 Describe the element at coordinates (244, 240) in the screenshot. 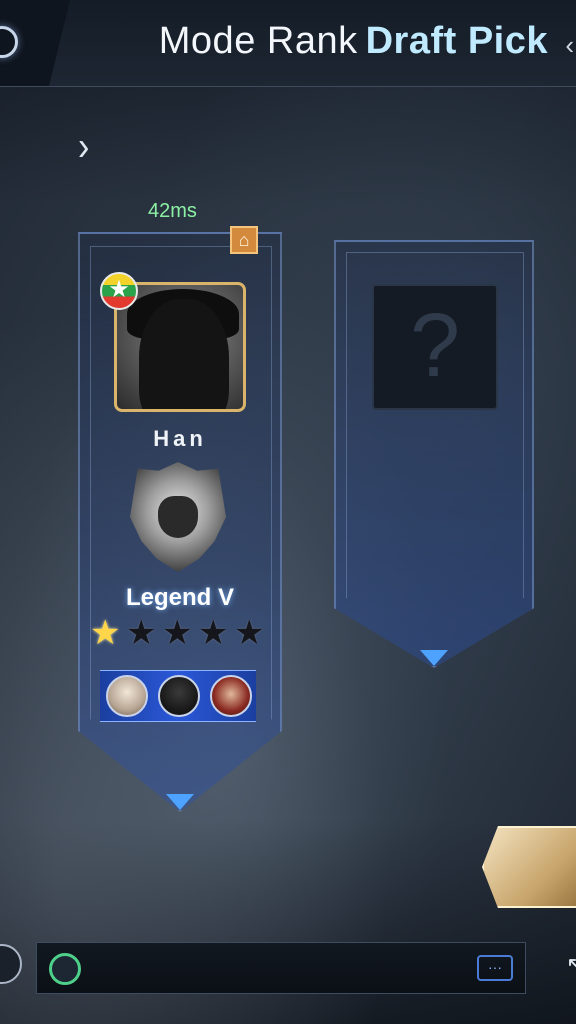

I see `home-icon: ⌂` at that location.